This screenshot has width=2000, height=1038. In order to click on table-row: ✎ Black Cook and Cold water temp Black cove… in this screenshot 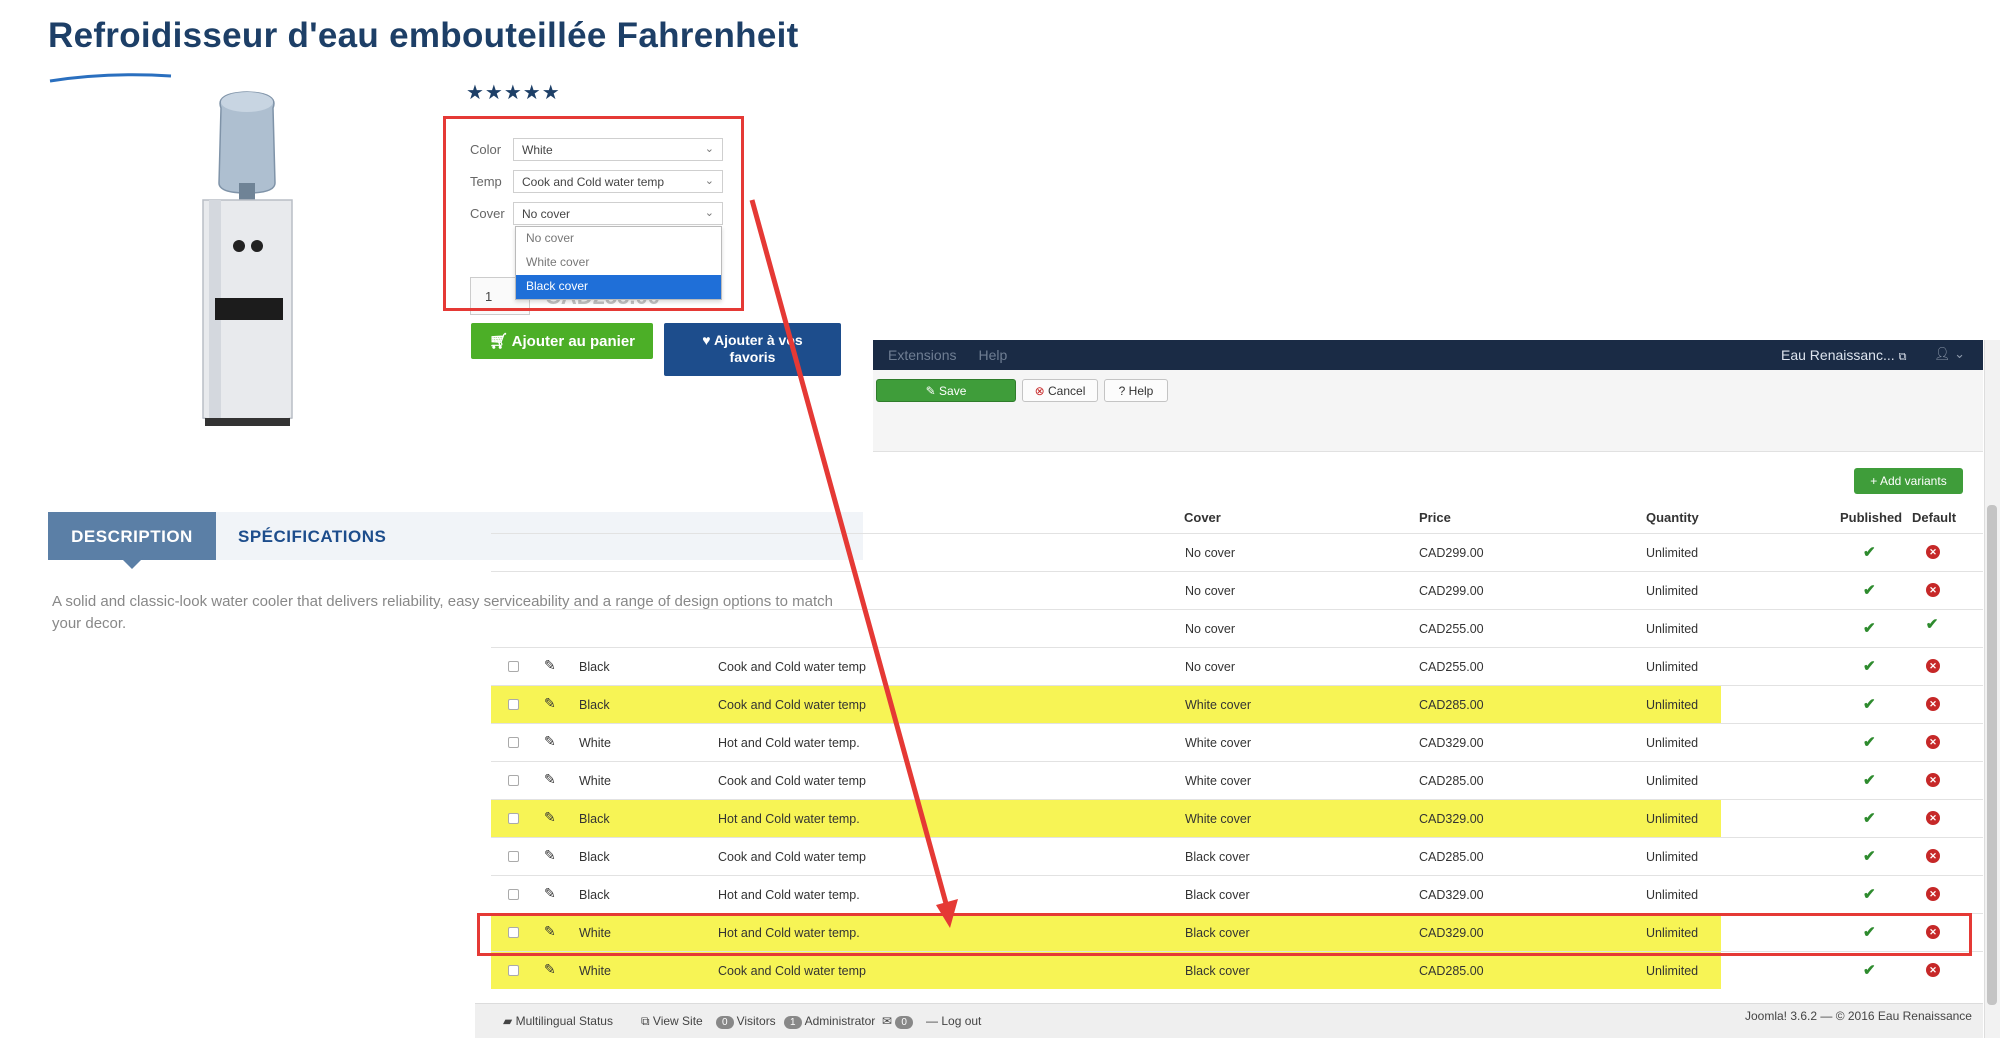, I will do `click(1237, 856)`.